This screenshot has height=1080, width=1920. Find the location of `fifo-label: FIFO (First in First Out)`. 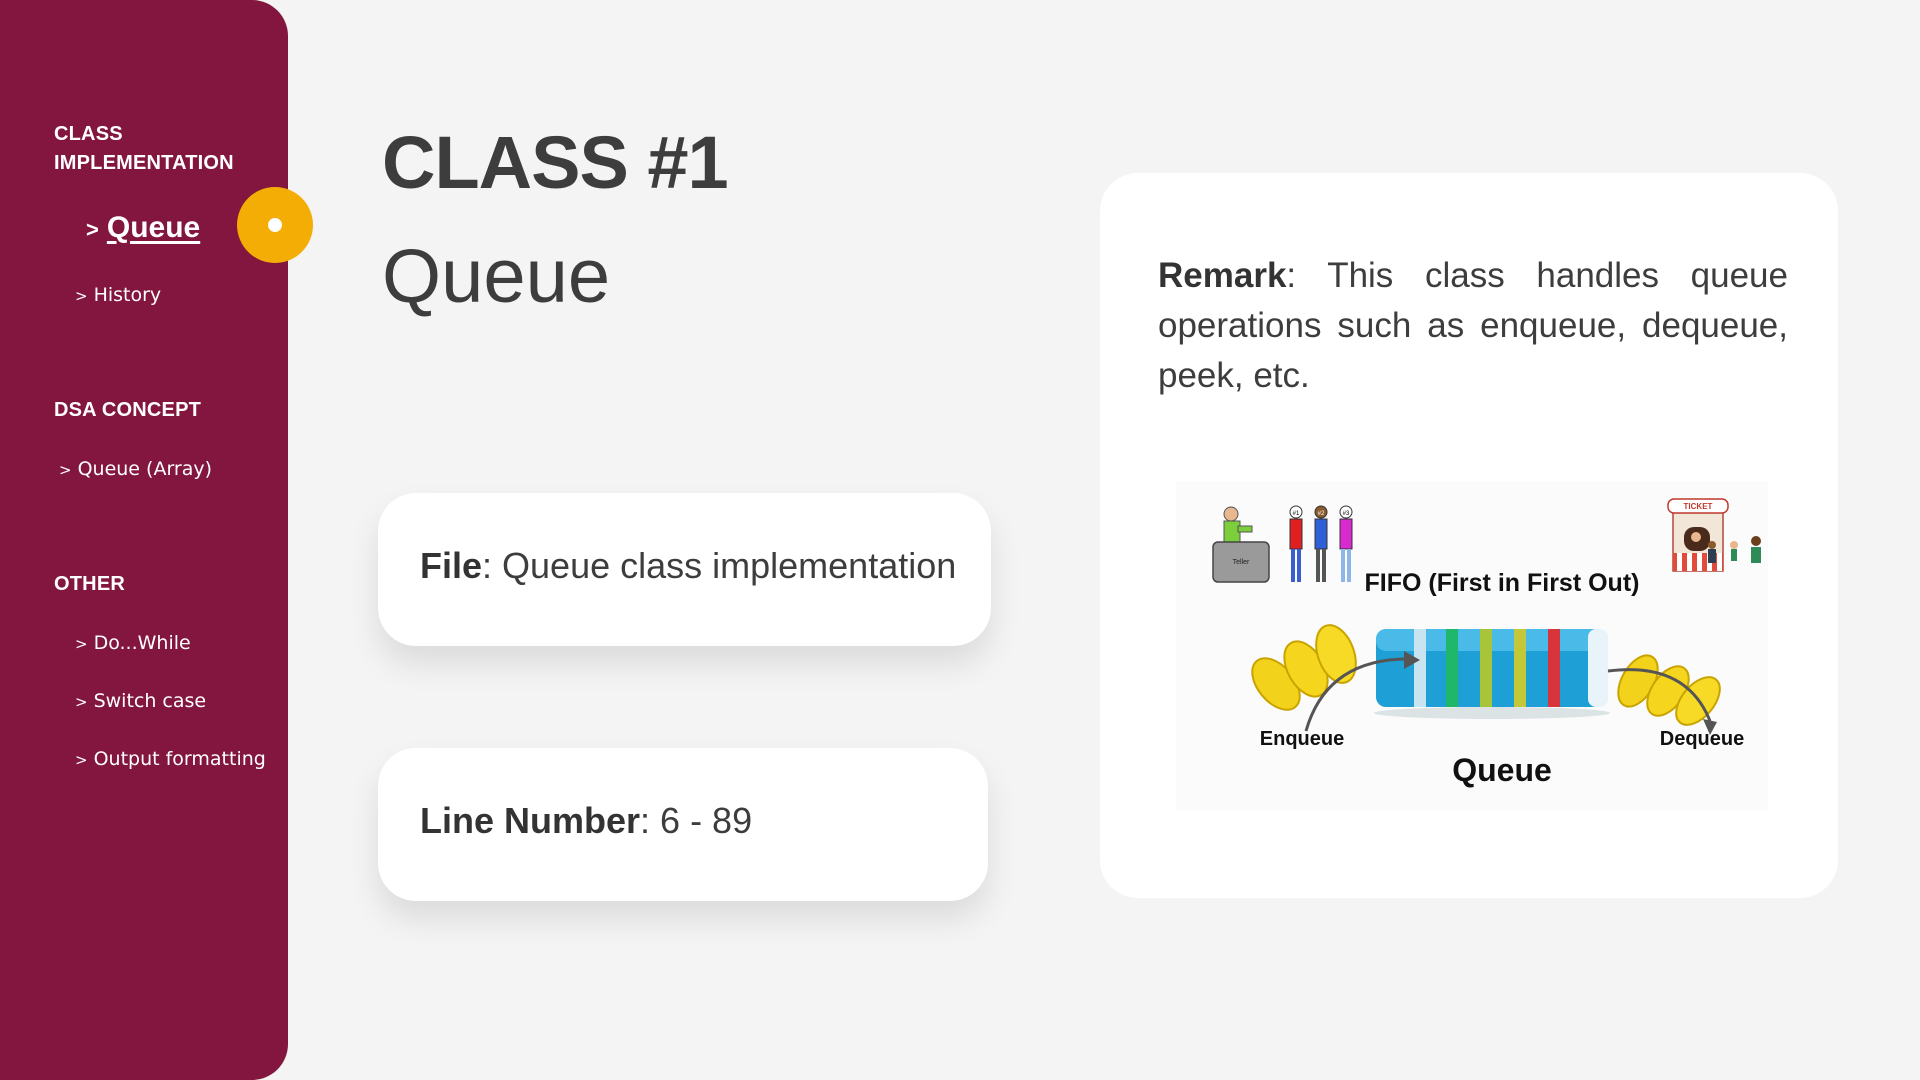

fifo-label: FIFO (First in First Out) is located at coordinates (1502, 583).